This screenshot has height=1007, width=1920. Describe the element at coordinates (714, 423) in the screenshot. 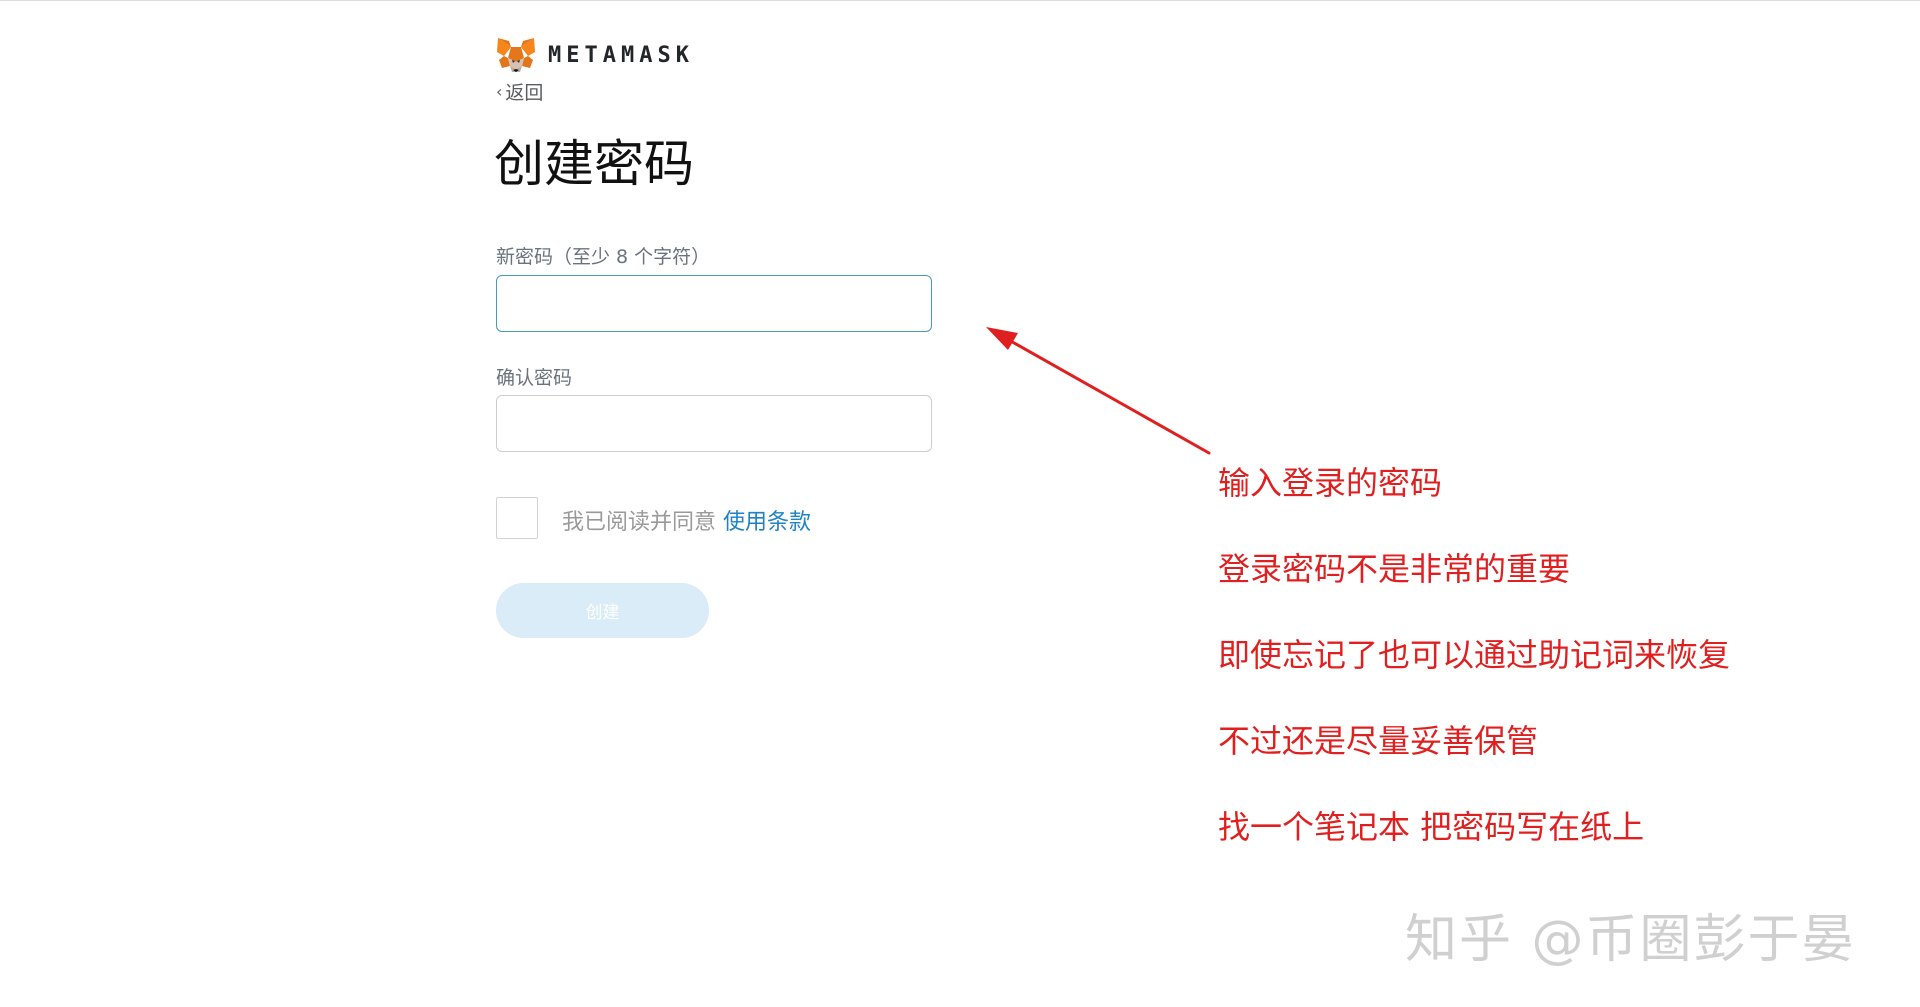

I see `confirm-password-input` at that location.